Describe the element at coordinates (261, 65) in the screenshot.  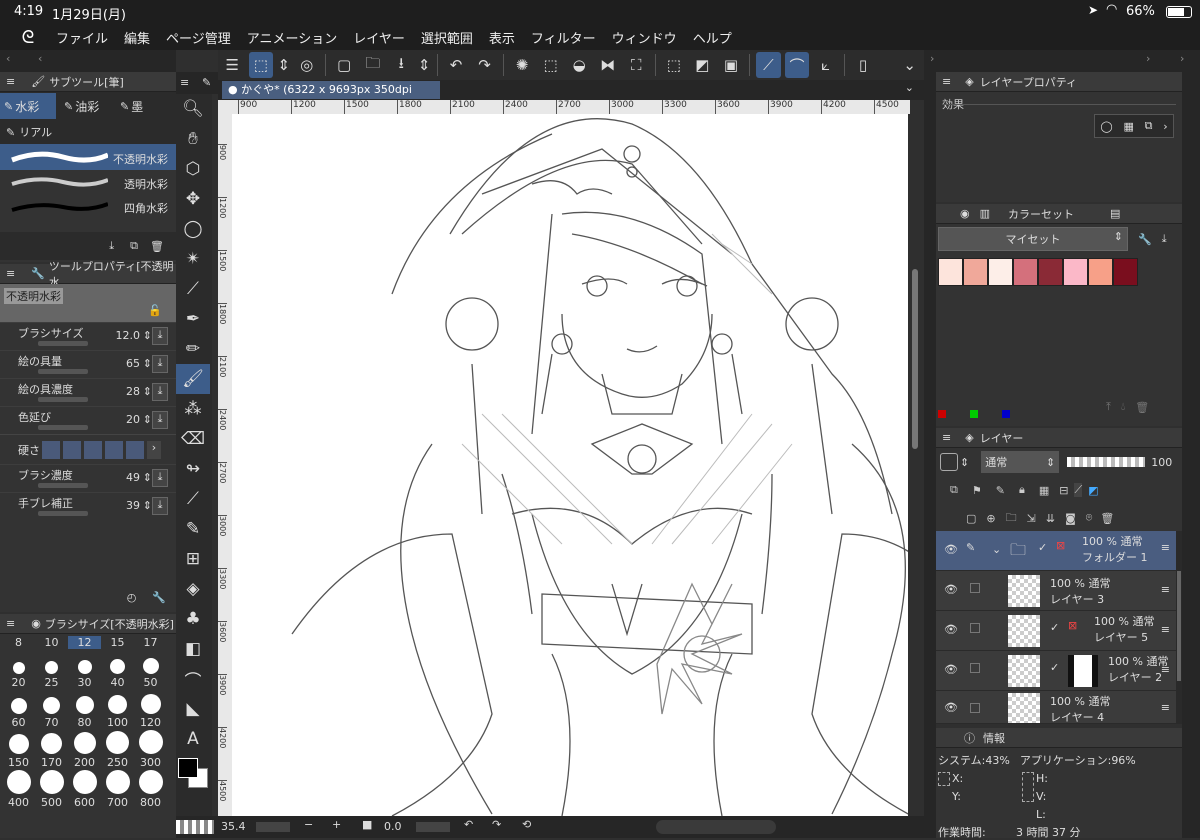
I see `edit-mode-icon: ⬚` at that location.